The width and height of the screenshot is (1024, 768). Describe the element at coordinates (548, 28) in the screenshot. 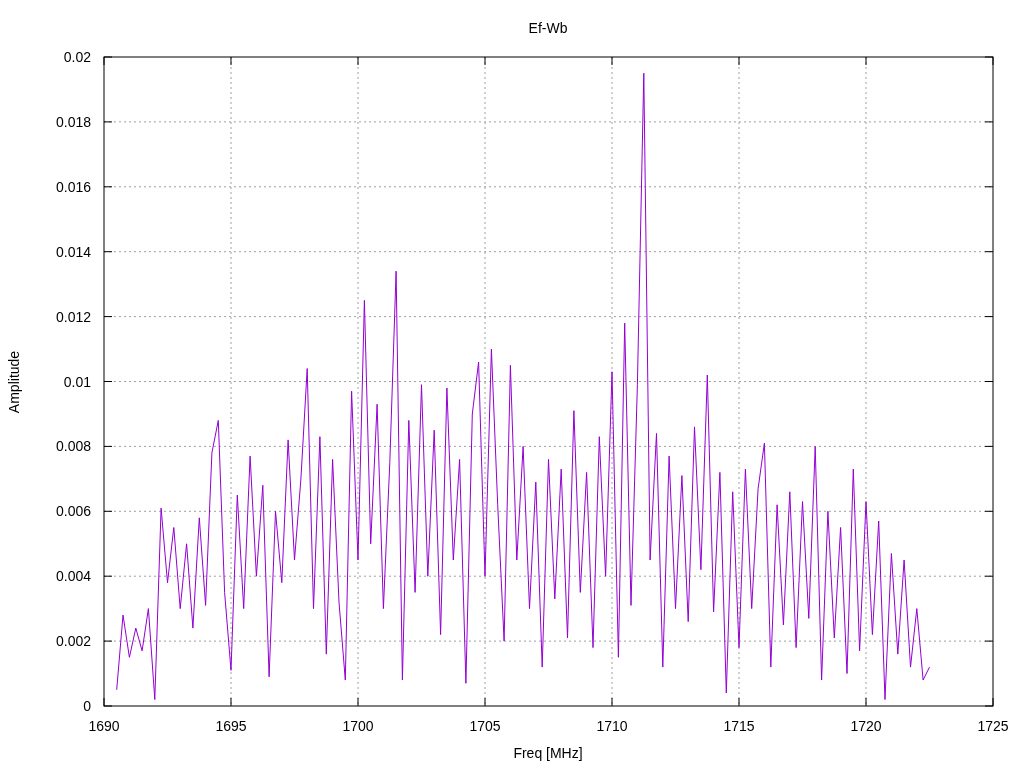

I see `chart-title: Ef-Wb` at that location.